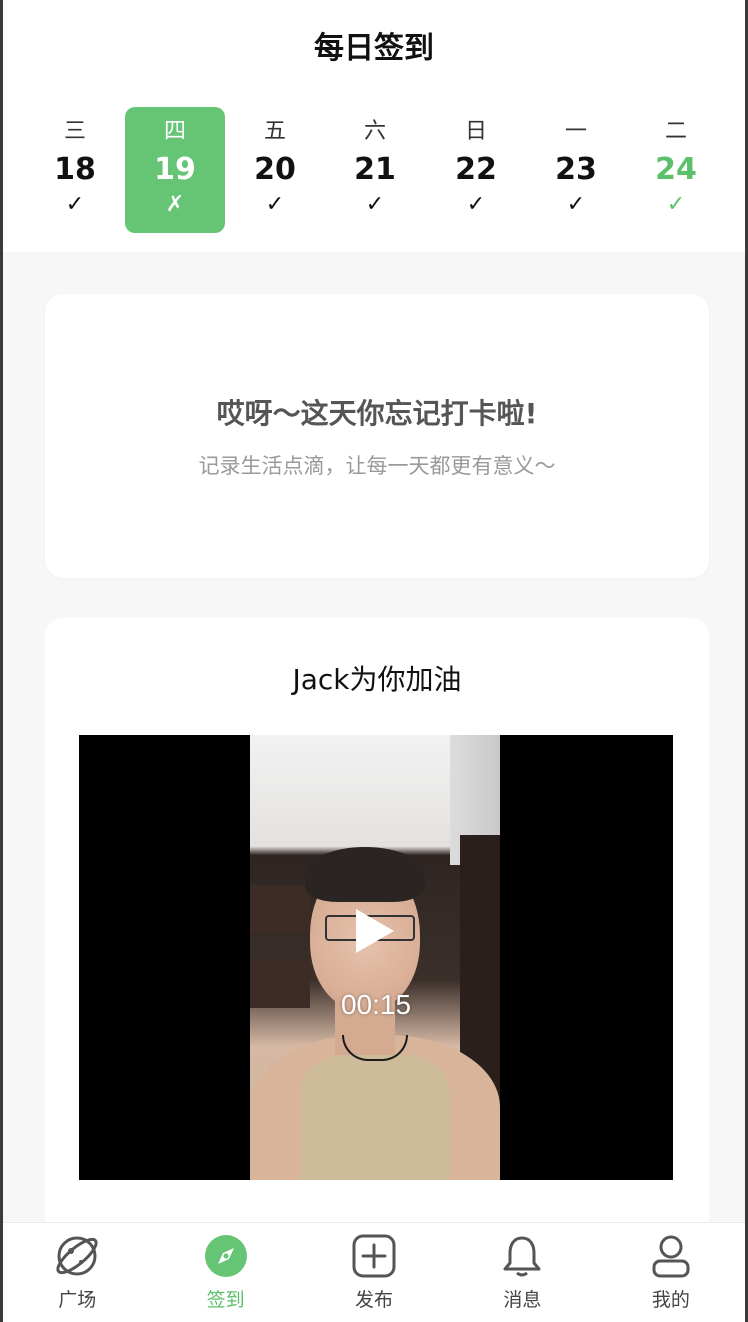 The image size is (748, 1322). Describe the element at coordinates (670, 1300) in the screenshot. I see `tab-label: 我的` at that location.